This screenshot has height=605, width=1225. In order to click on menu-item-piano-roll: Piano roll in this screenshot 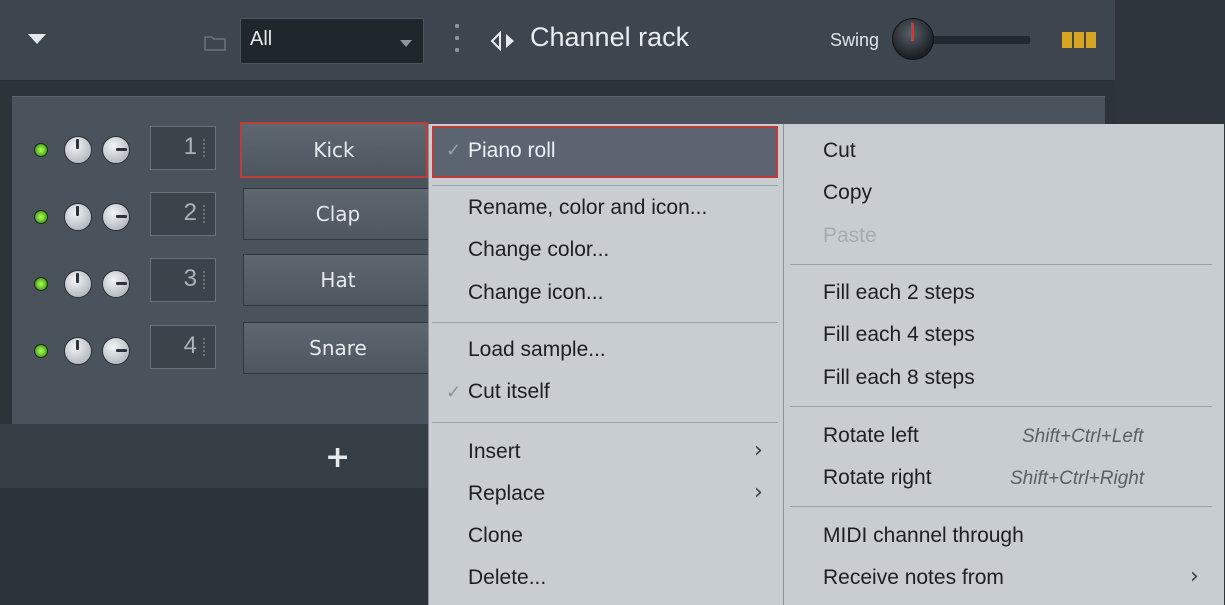, I will do `click(512, 151)`.